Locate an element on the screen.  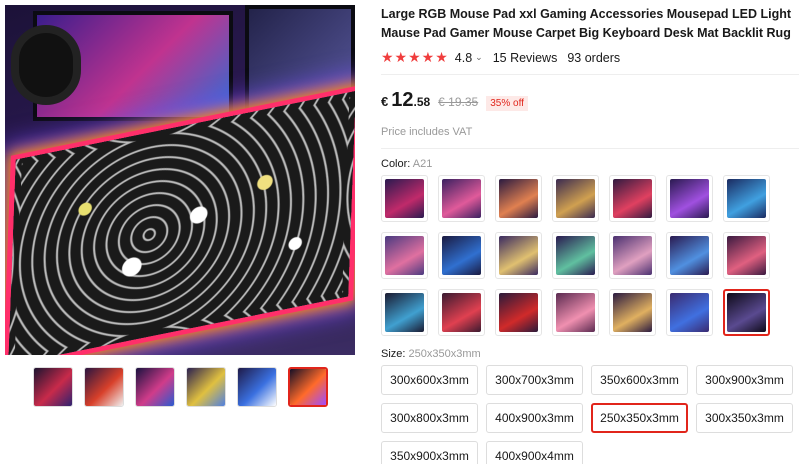
star-rating-icon: ★★★★★ is located at coordinates (415, 57).